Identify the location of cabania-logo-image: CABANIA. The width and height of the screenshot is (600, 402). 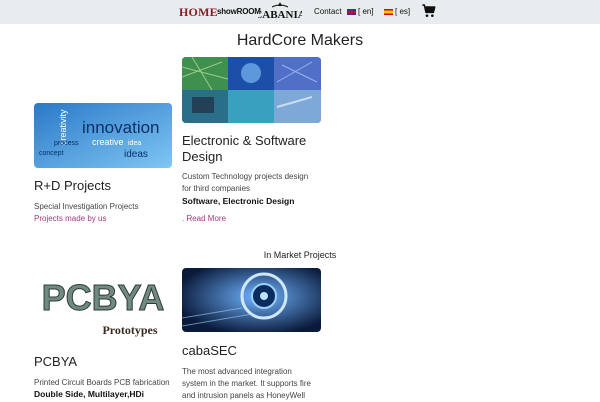
(280, 11).